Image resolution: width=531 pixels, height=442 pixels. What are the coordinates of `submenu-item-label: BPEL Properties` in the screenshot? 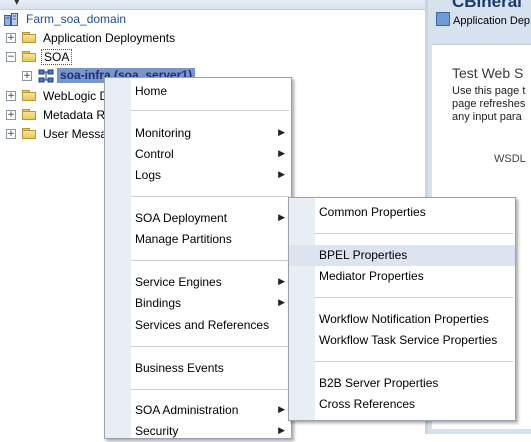 It's located at (363, 255).